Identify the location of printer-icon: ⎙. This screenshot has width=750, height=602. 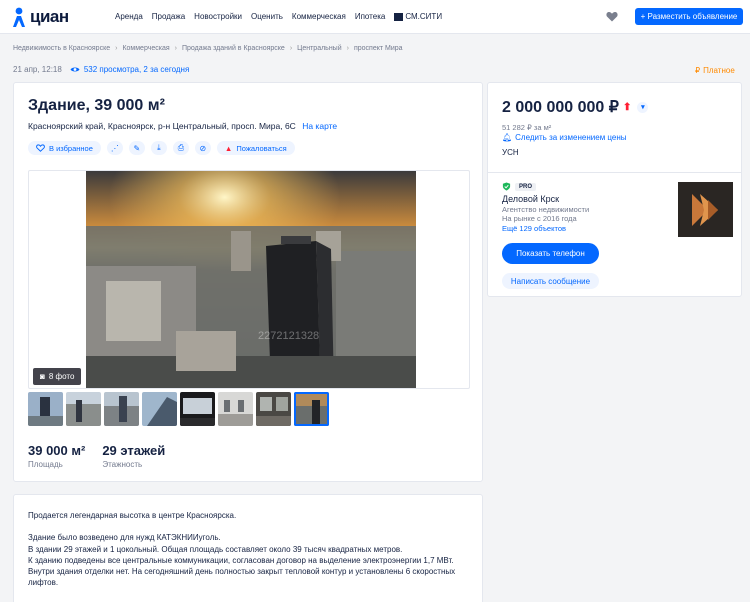
(181, 147).